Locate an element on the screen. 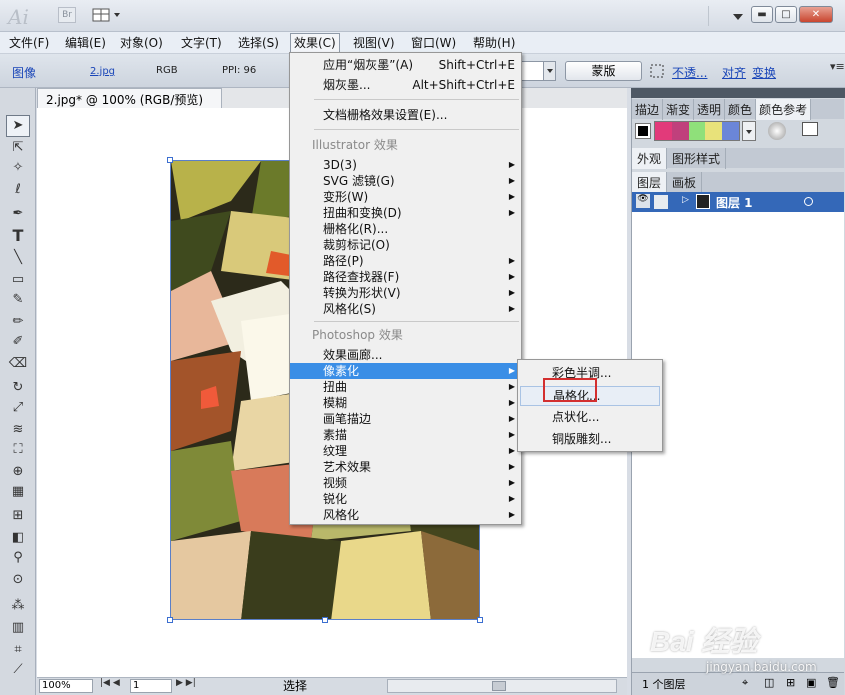 The height and width of the screenshot is (695, 845). menu-window: 窗口(W) is located at coordinates (433, 43).